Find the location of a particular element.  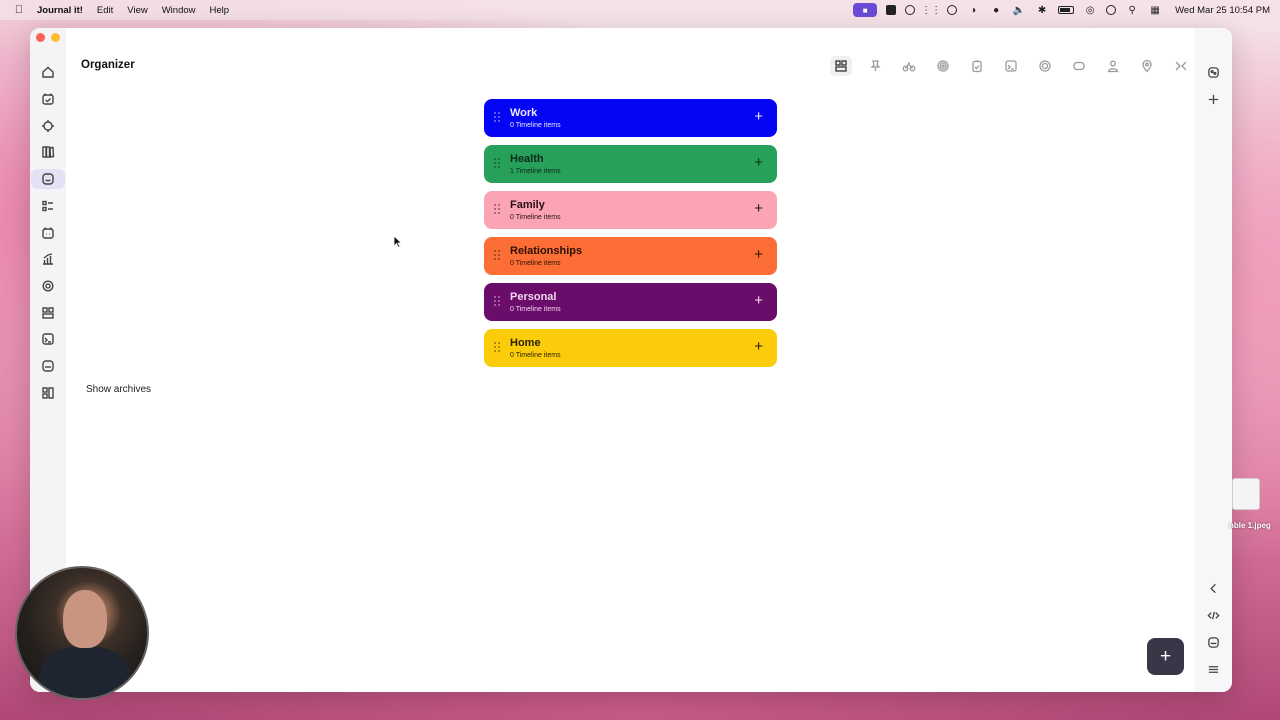

sidebar-item-focus is located at coordinates (48, 126).